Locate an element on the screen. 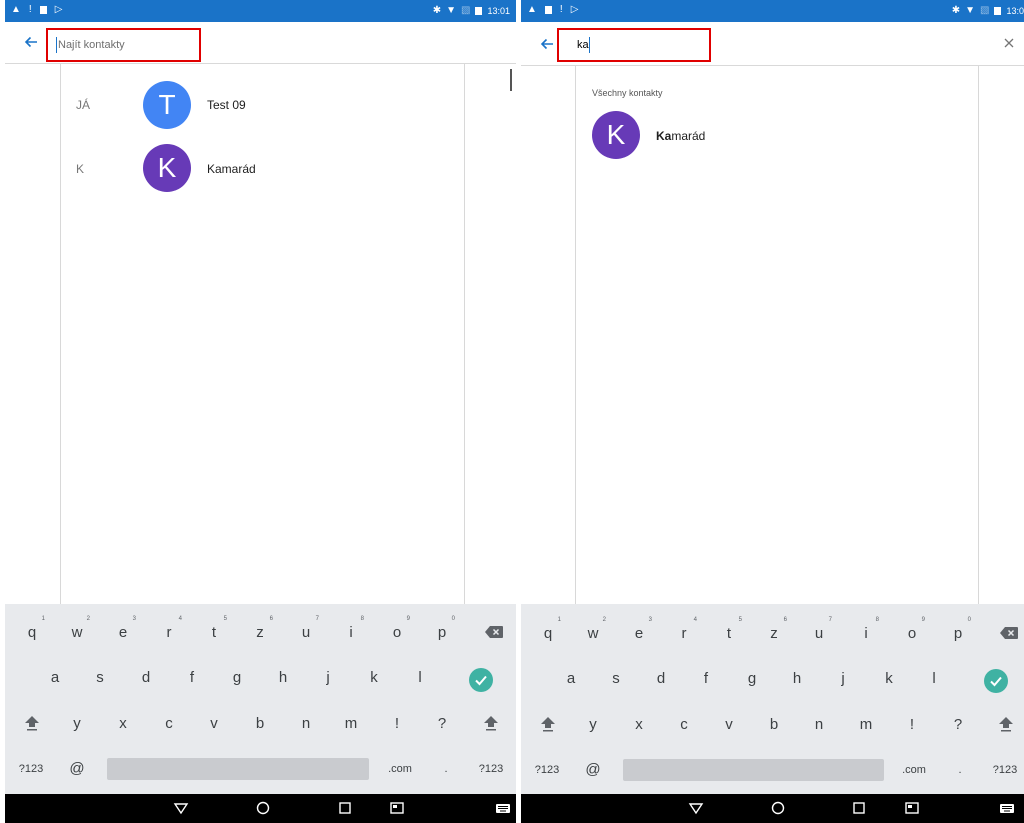 This screenshot has width=1024, height=823. image-icon is located at coordinates (548, 10).